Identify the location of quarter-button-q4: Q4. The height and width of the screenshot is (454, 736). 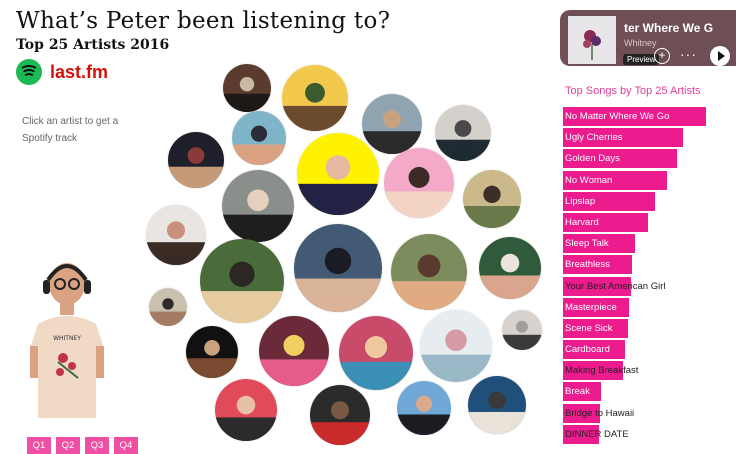
(126, 445).